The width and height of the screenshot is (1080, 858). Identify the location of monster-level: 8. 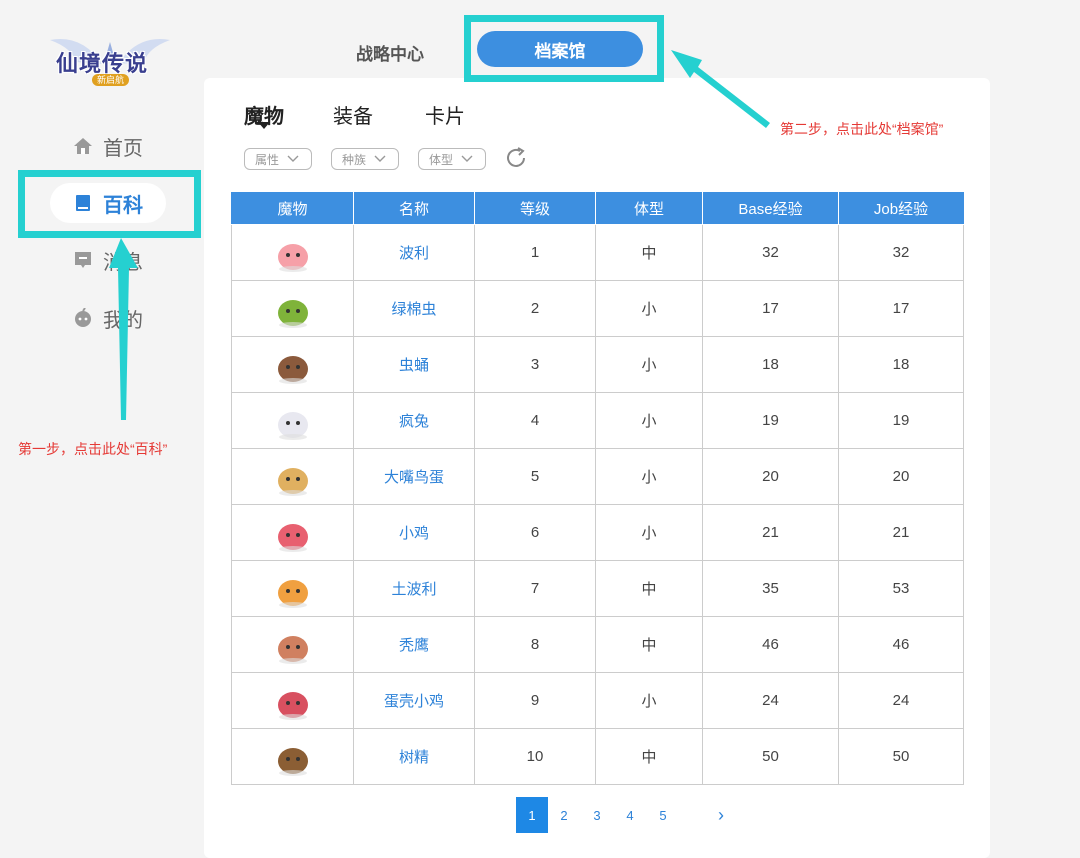
(535, 644).